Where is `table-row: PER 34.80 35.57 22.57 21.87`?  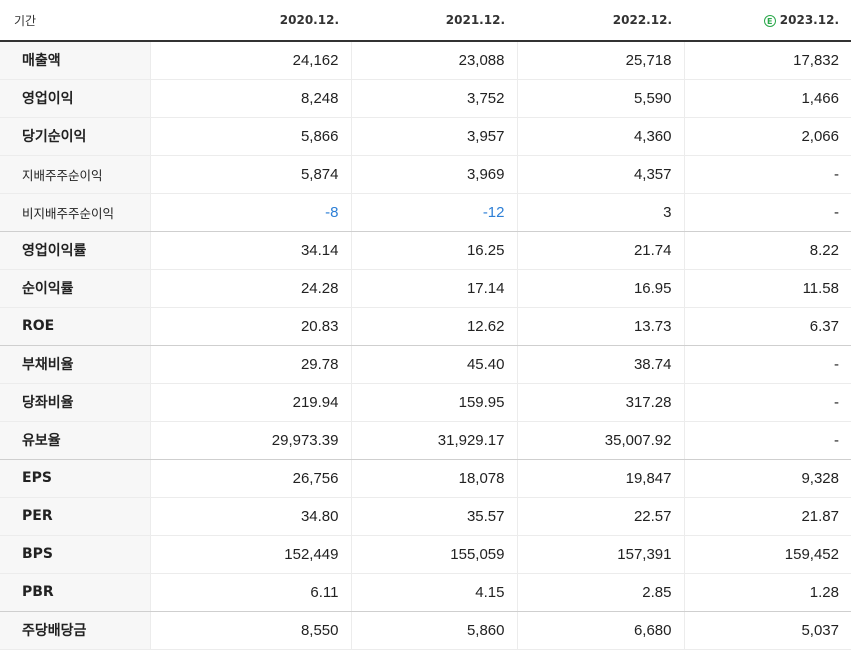 table-row: PER 34.80 35.57 22.57 21.87 is located at coordinates (425, 516).